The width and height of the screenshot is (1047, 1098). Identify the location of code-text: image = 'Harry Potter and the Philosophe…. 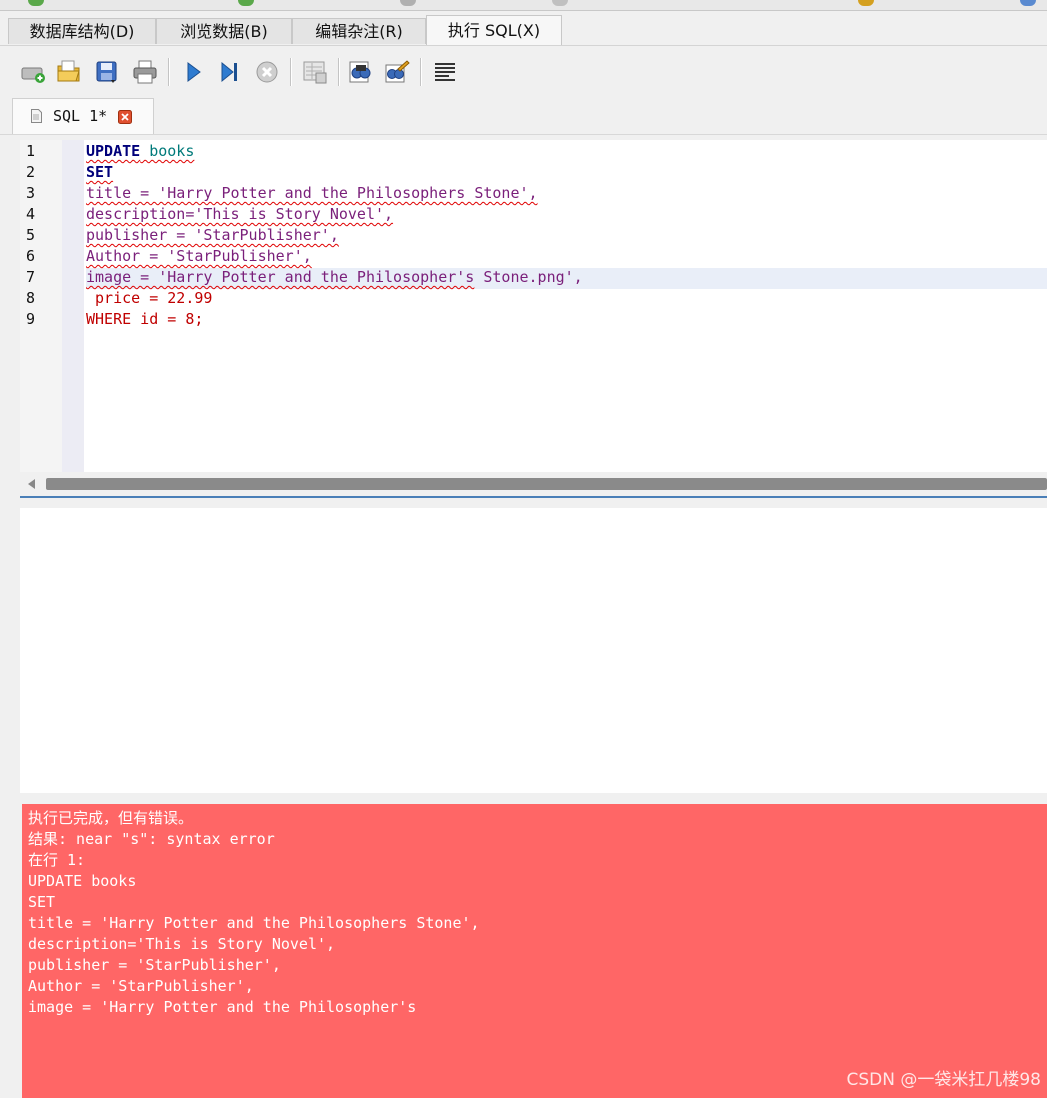
(280, 277).